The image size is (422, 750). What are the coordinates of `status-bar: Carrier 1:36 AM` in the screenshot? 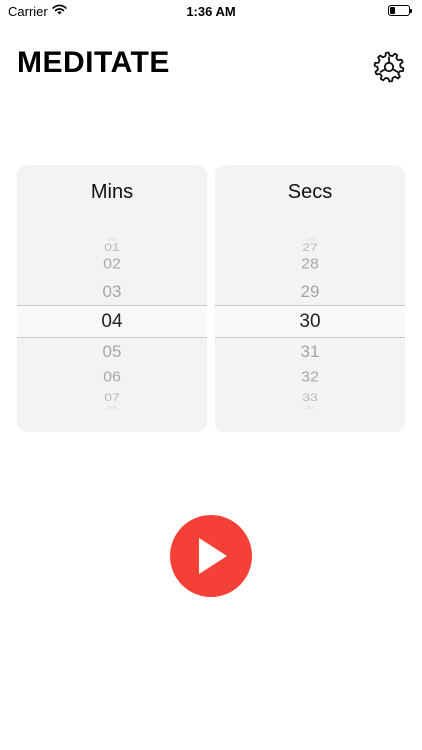 It's located at (211, 12).